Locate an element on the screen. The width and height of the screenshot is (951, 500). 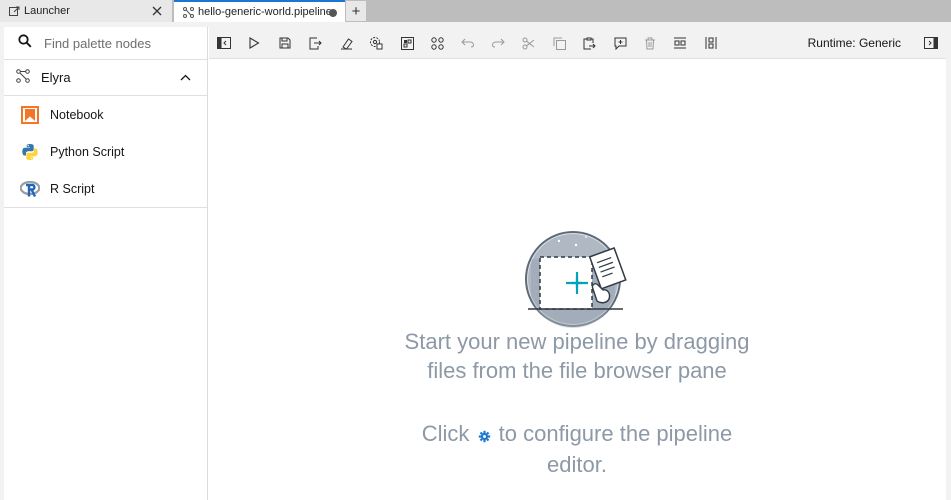
unsaved-indicator-icon is located at coordinates (333, 13).